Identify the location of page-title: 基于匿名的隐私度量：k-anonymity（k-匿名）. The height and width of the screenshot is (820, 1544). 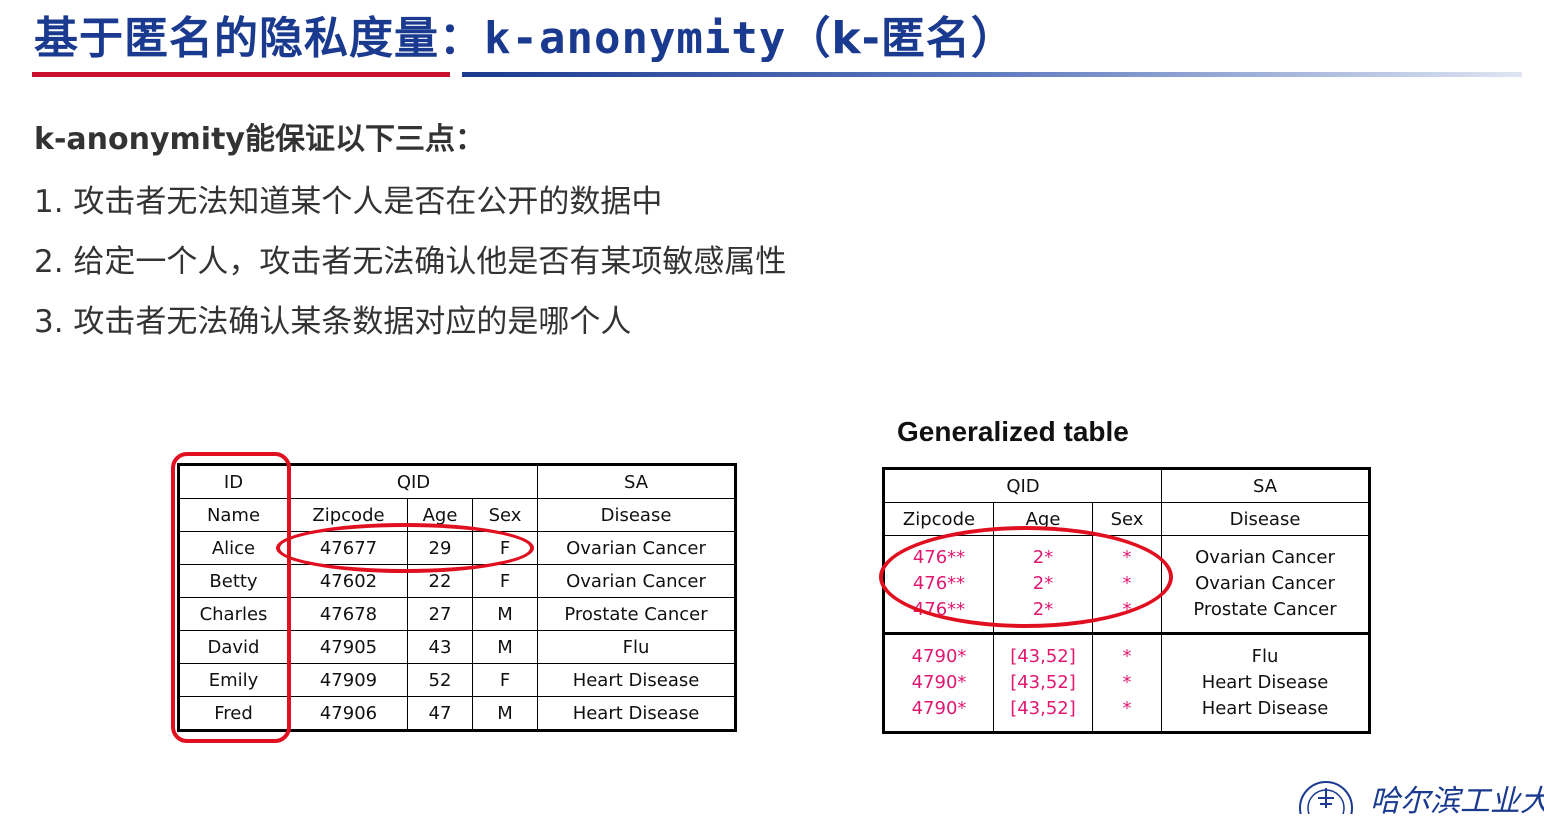
(525, 34).